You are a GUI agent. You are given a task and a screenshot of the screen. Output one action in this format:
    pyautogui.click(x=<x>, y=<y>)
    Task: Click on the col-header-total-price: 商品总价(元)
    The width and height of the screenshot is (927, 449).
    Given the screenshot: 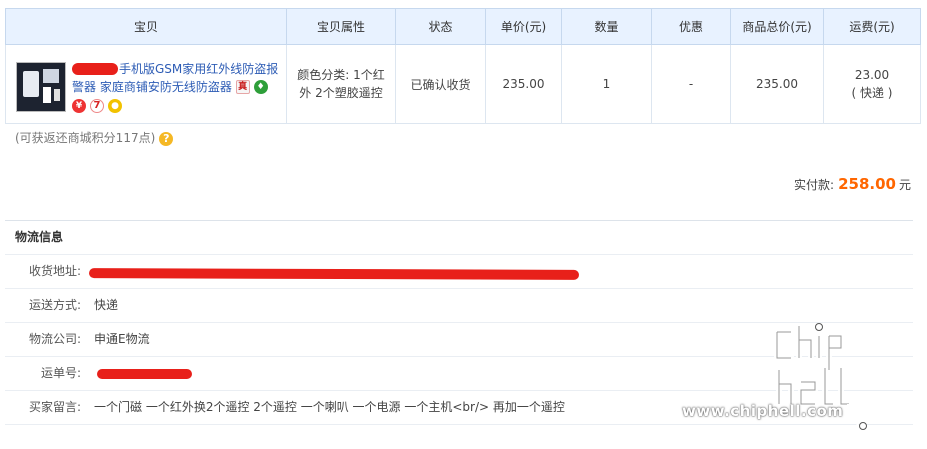 What is the action you would take?
    pyautogui.click(x=777, y=26)
    